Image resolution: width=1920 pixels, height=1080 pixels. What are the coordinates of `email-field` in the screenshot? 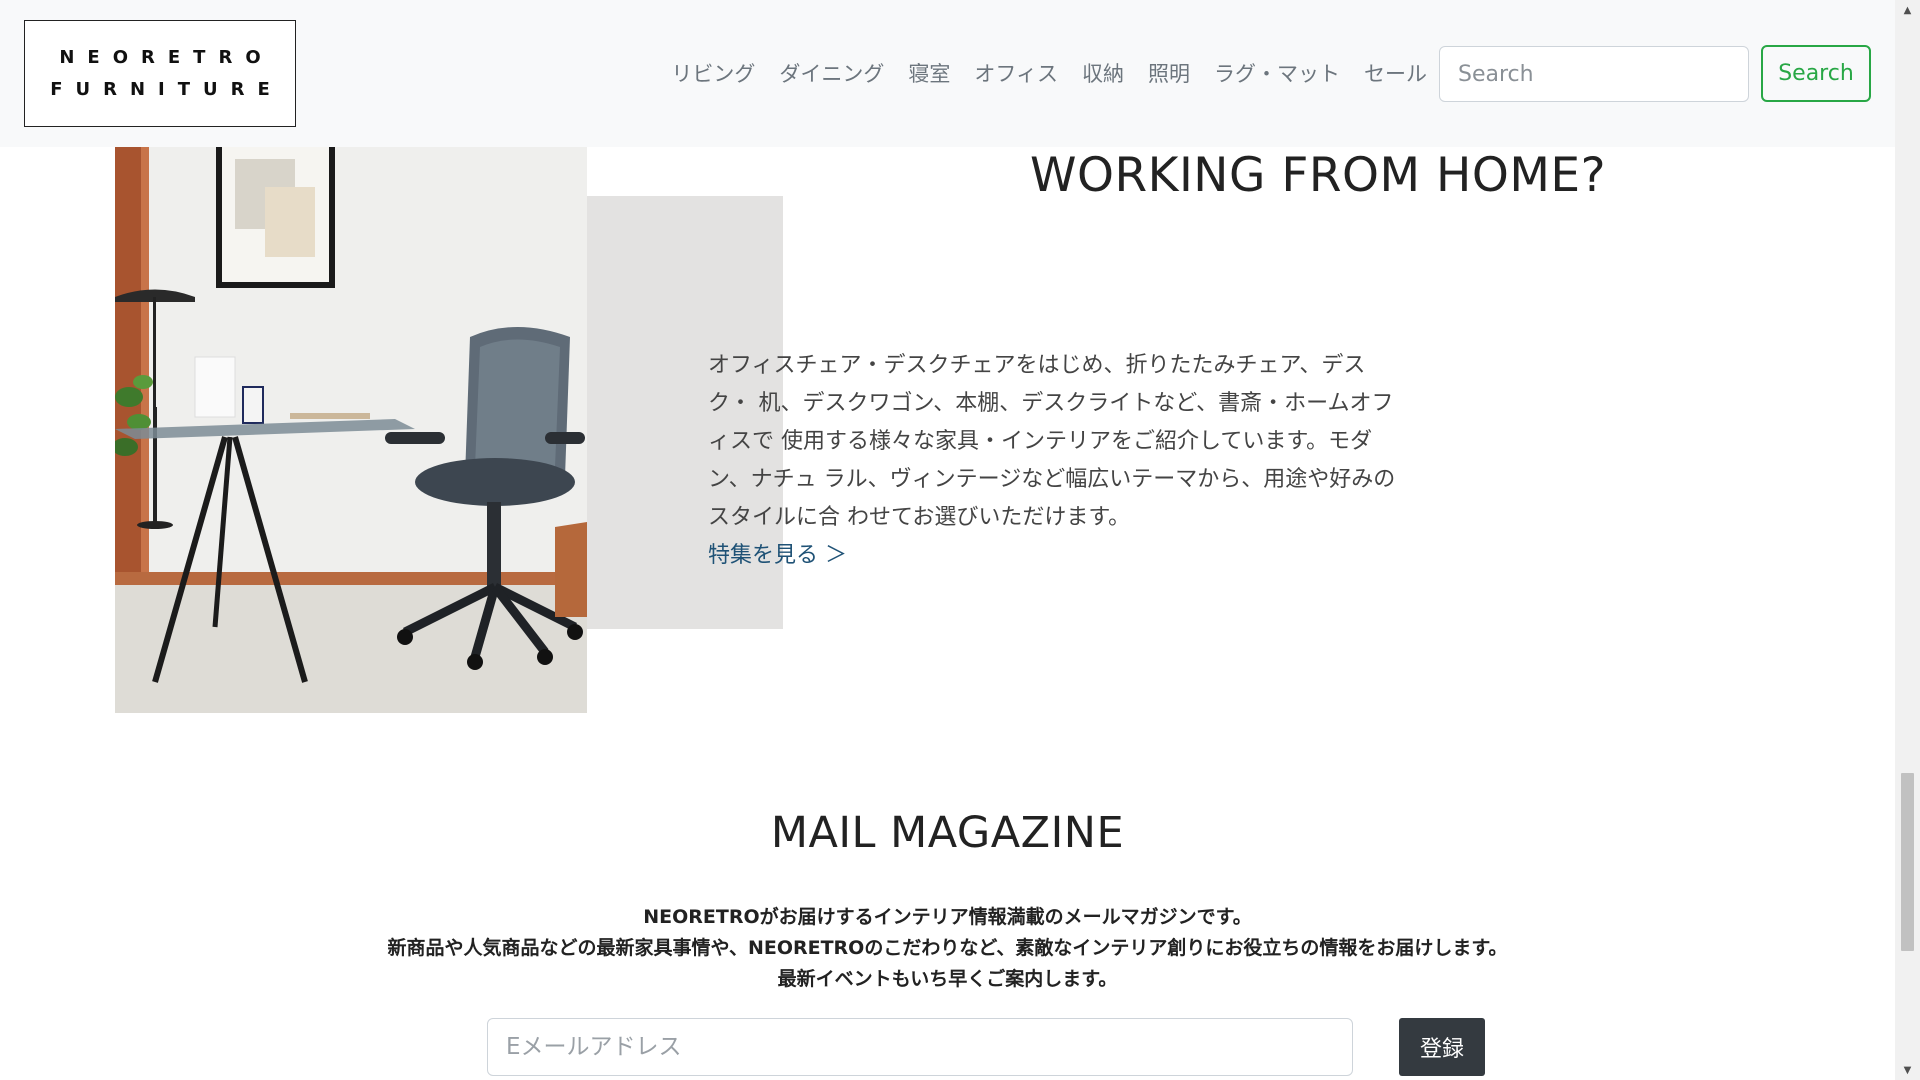 It's located at (920, 1047).